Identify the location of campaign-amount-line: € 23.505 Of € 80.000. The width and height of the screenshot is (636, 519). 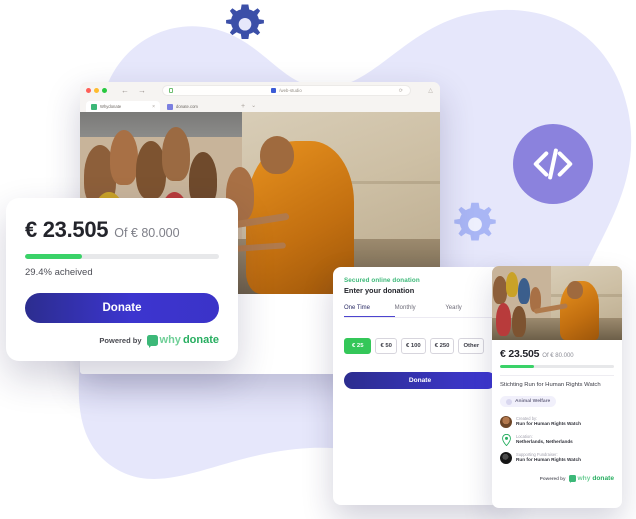
(557, 354).